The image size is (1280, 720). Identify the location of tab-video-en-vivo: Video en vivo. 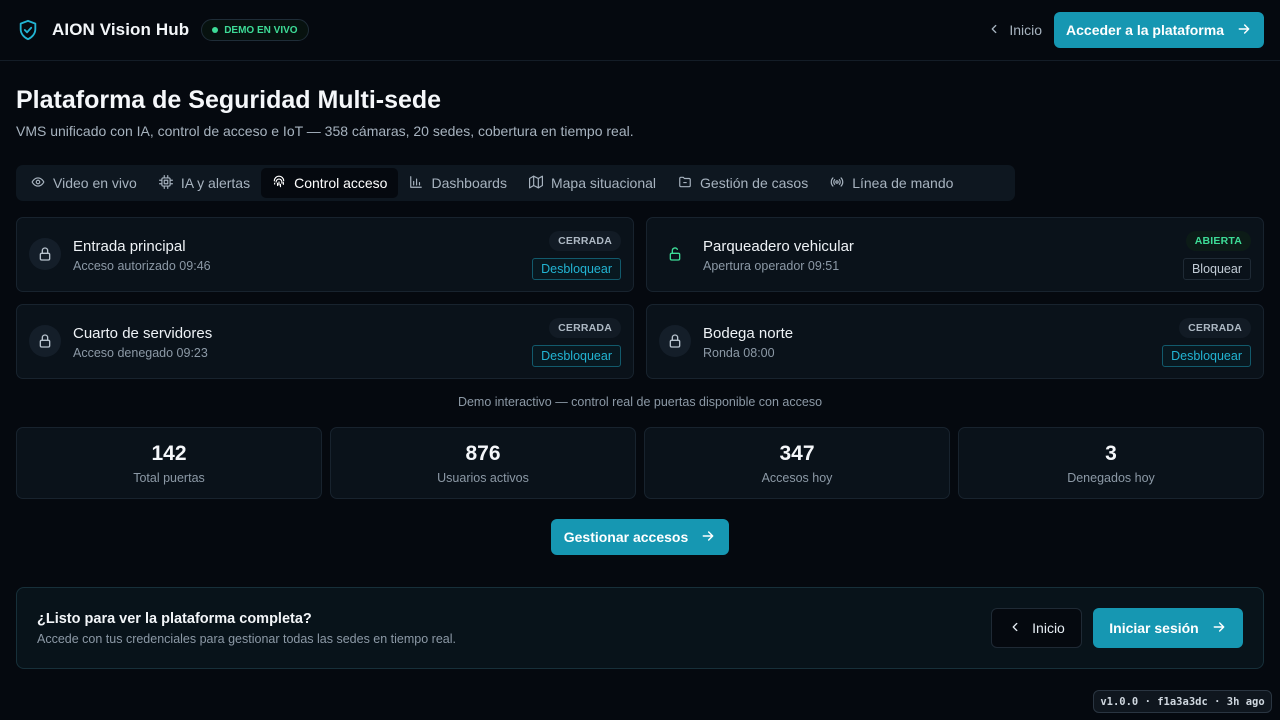
(84, 183).